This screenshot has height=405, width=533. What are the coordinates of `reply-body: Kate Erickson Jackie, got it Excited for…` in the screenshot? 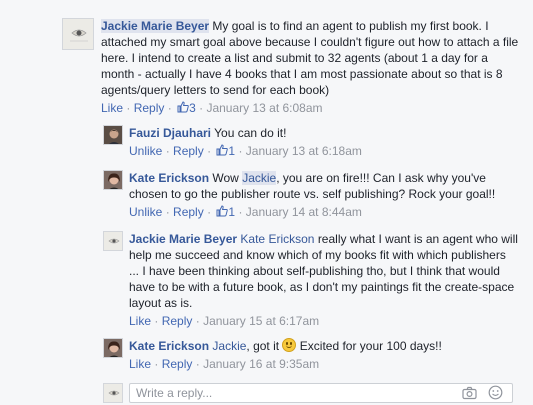 It's located at (324, 346).